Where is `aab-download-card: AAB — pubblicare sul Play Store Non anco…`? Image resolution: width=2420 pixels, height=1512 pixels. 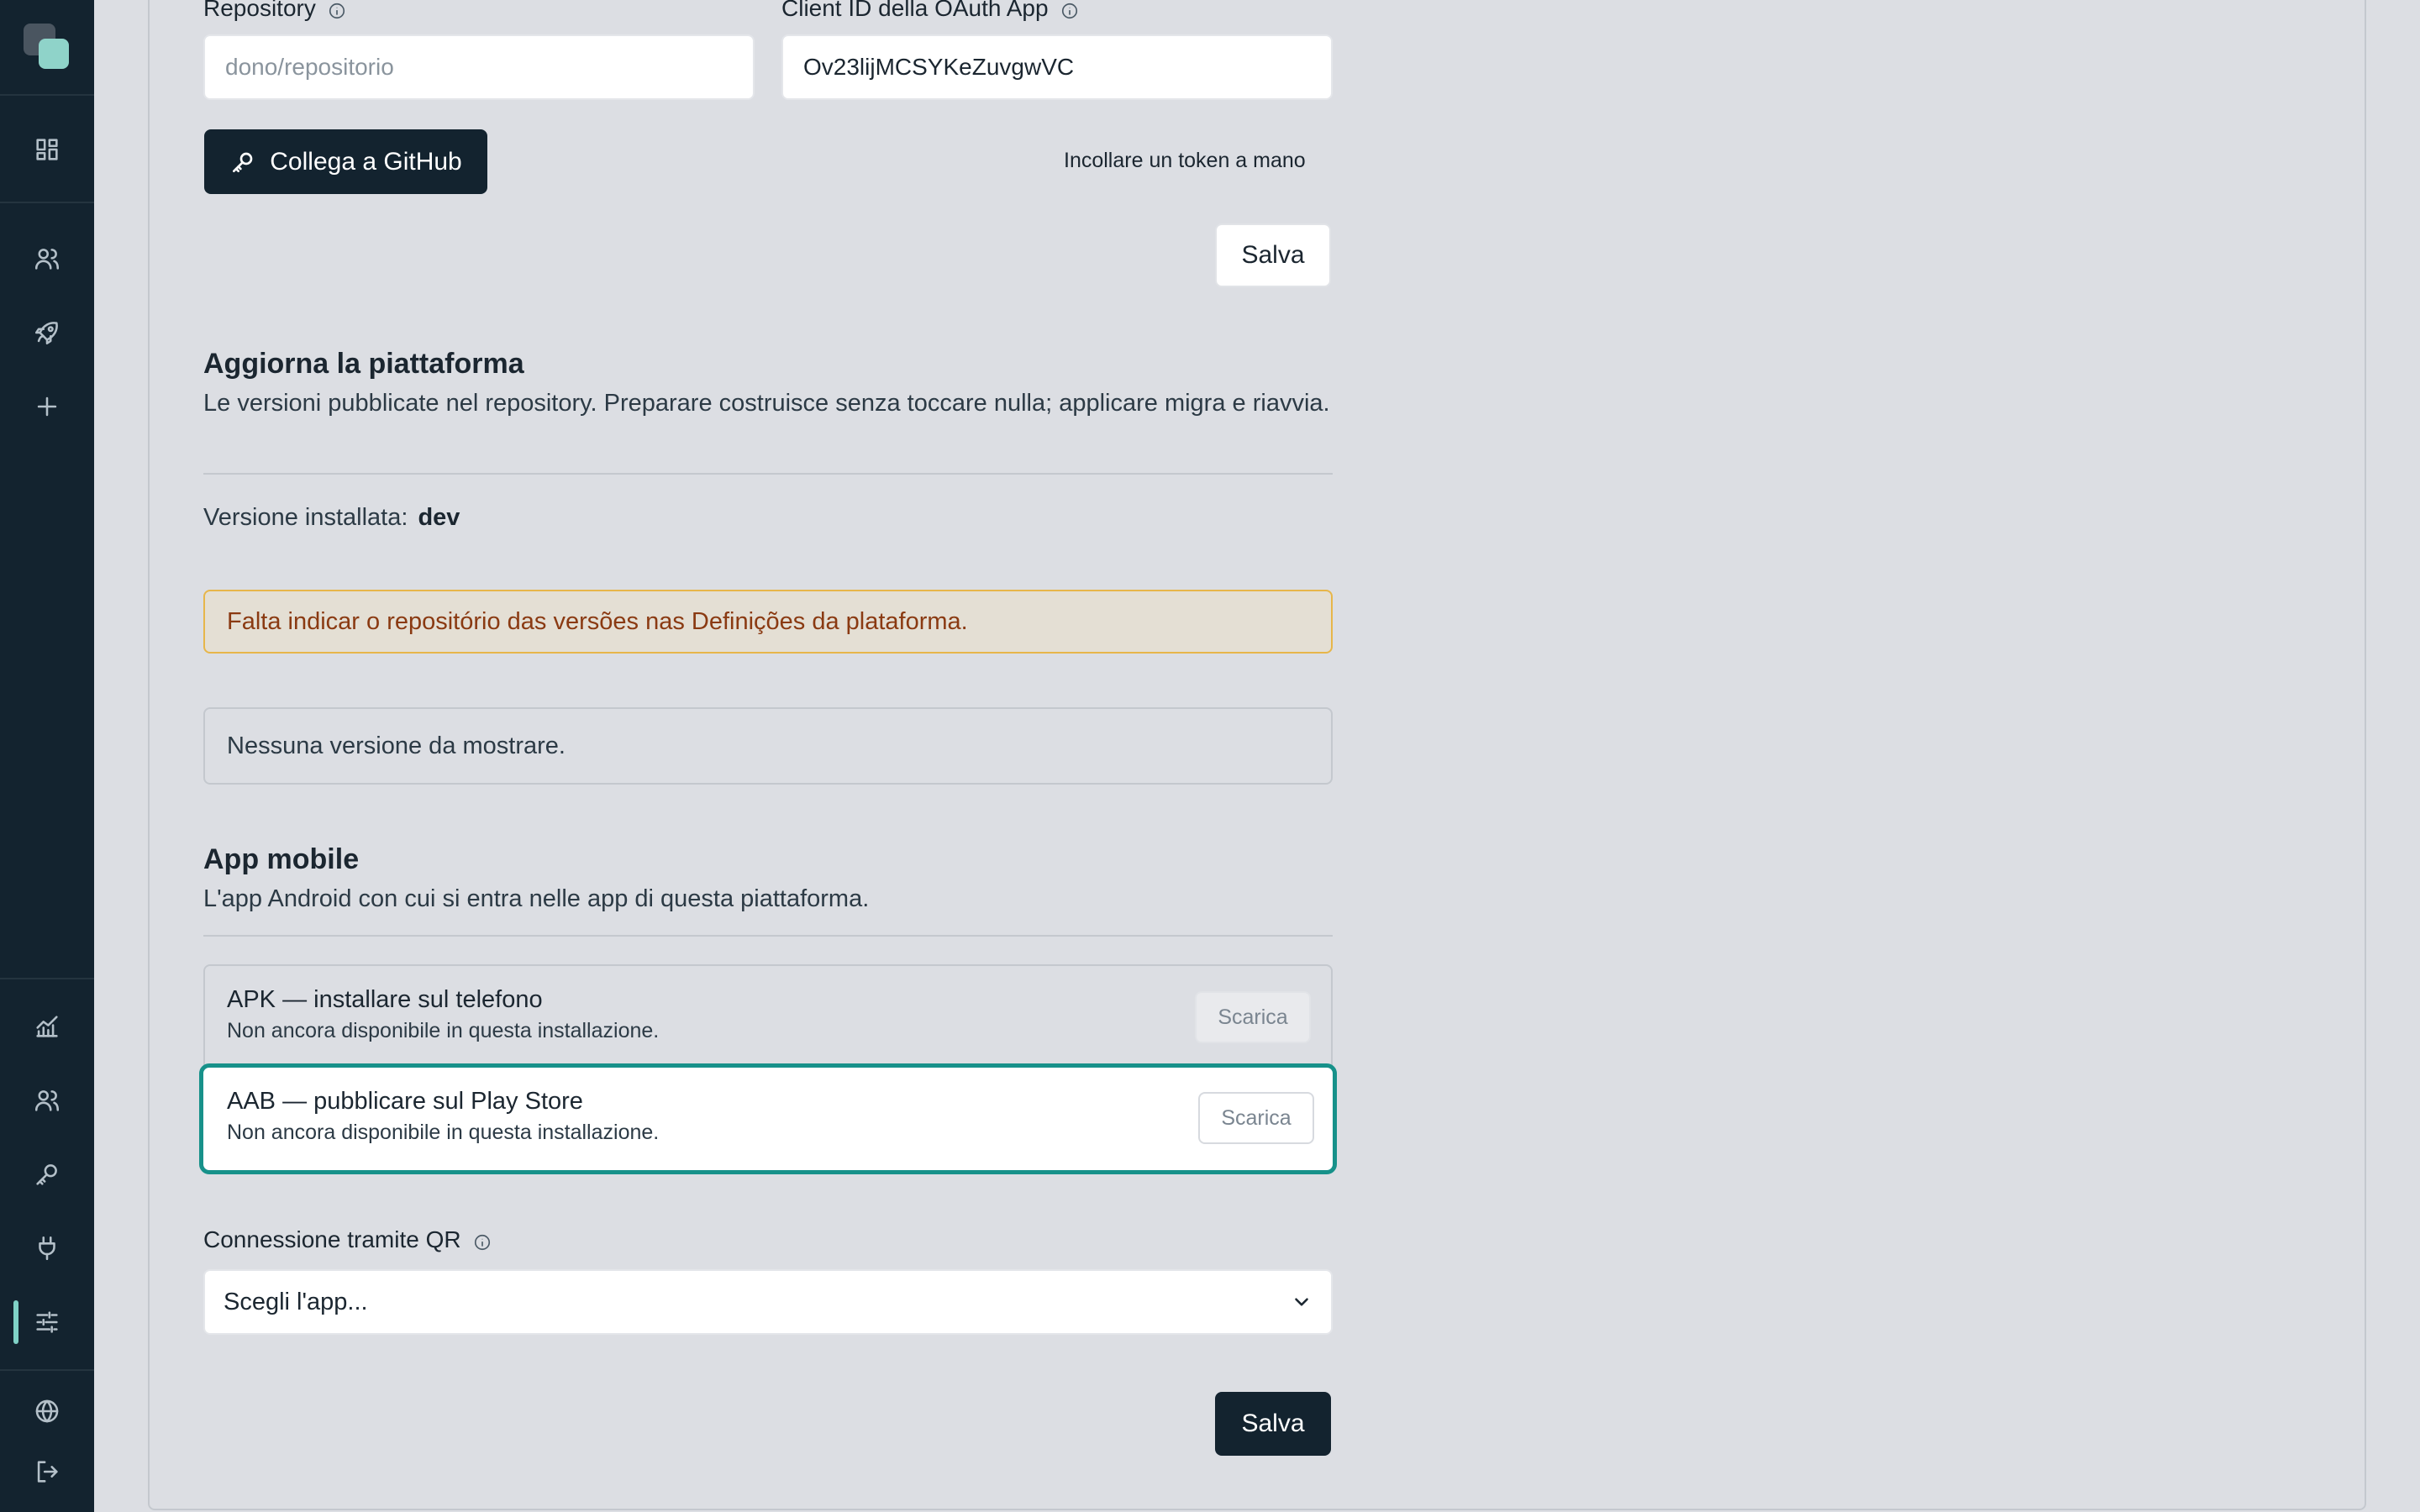
aab-download-card: AAB — pubblicare sul Play Store Non anco… is located at coordinates (768, 1118).